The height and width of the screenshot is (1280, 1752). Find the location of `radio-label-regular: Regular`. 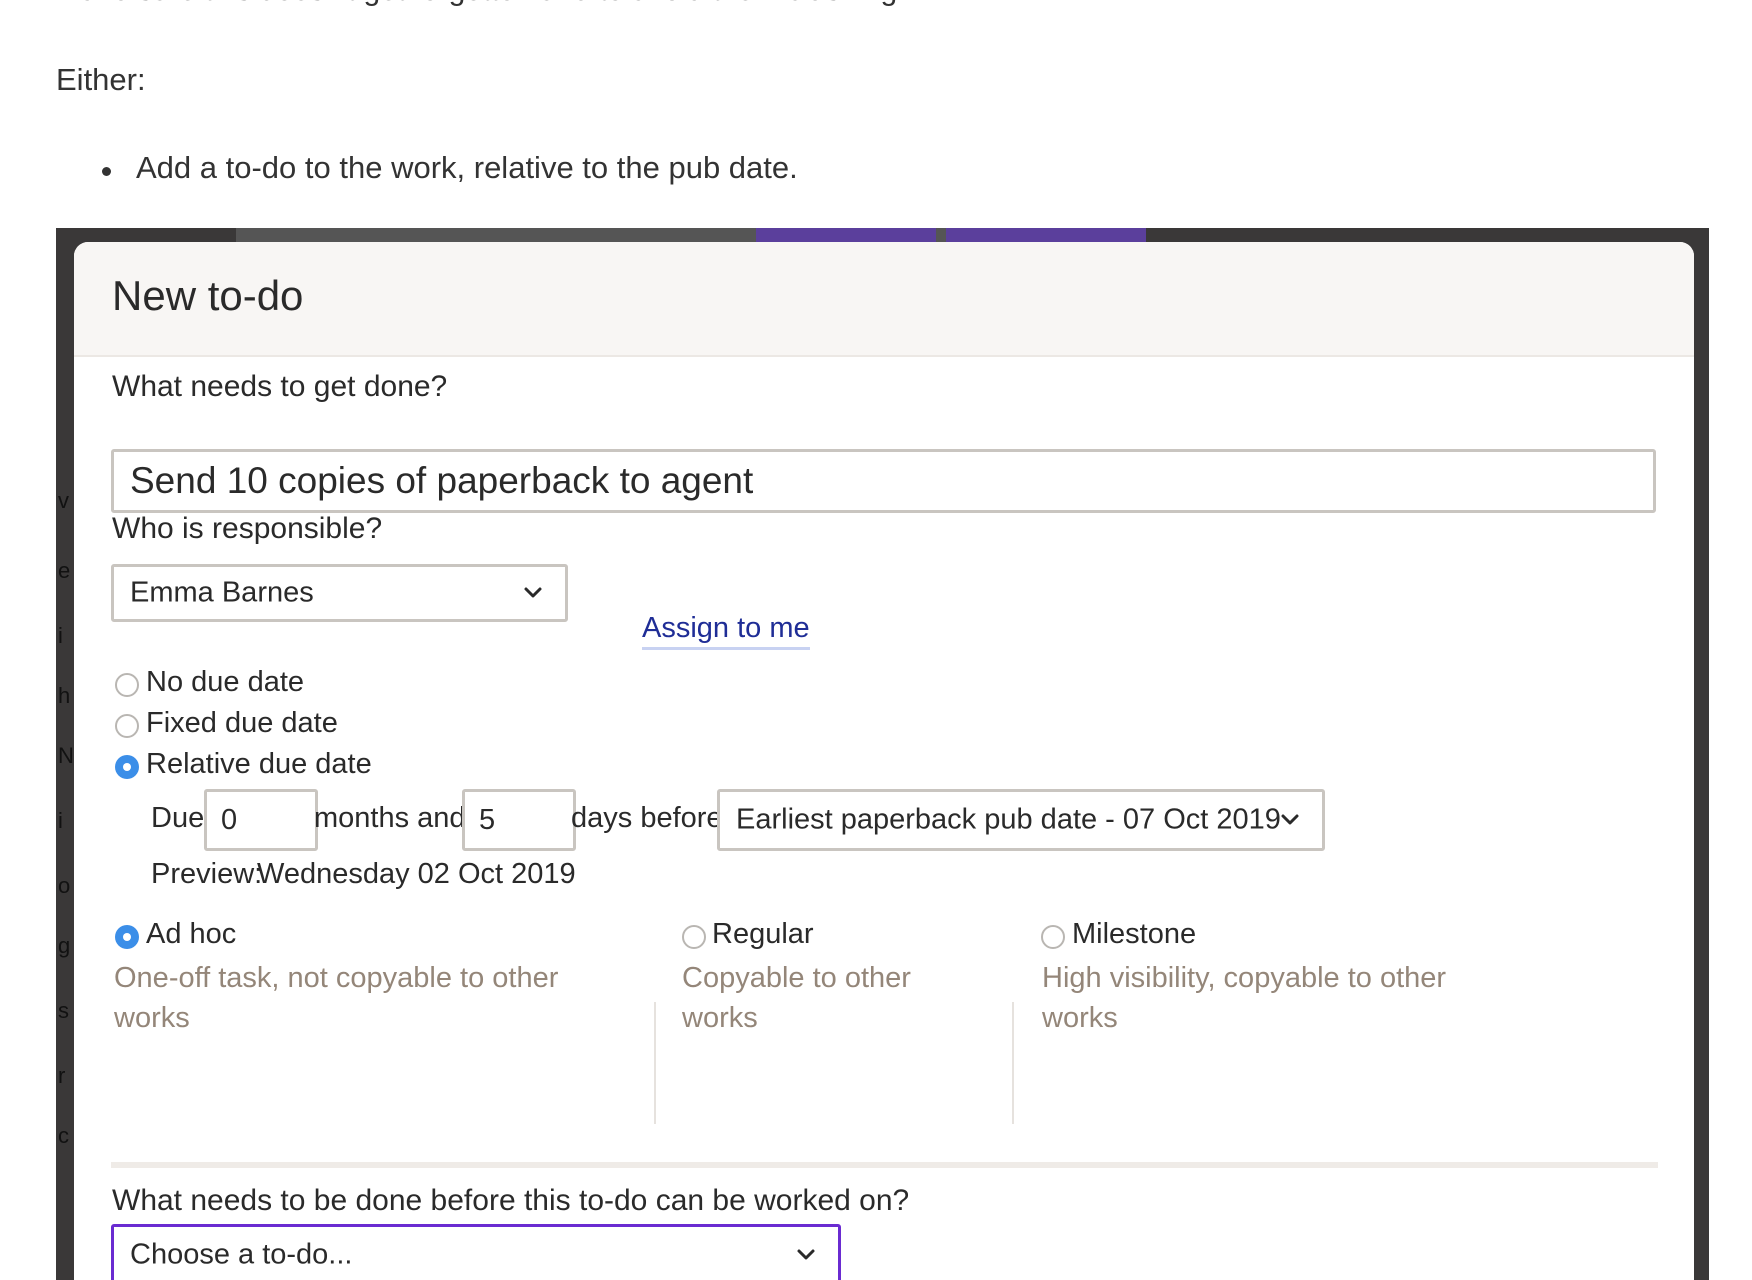

radio-label-regular: Regular is located at coordinates (763, 934).